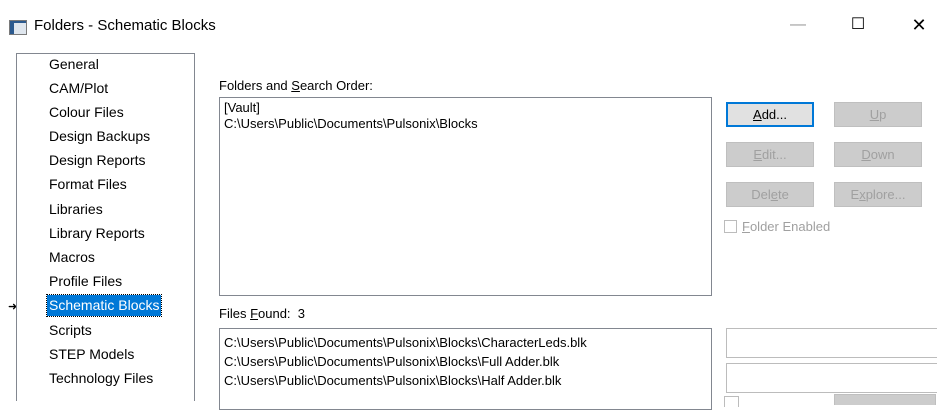 This screenshot has height=410, width=944. What do you see at coordinates (786, 226) in the screenshot?
I see `folder-enabled-label: Folder Enabled` at bounding box center [786, 226].